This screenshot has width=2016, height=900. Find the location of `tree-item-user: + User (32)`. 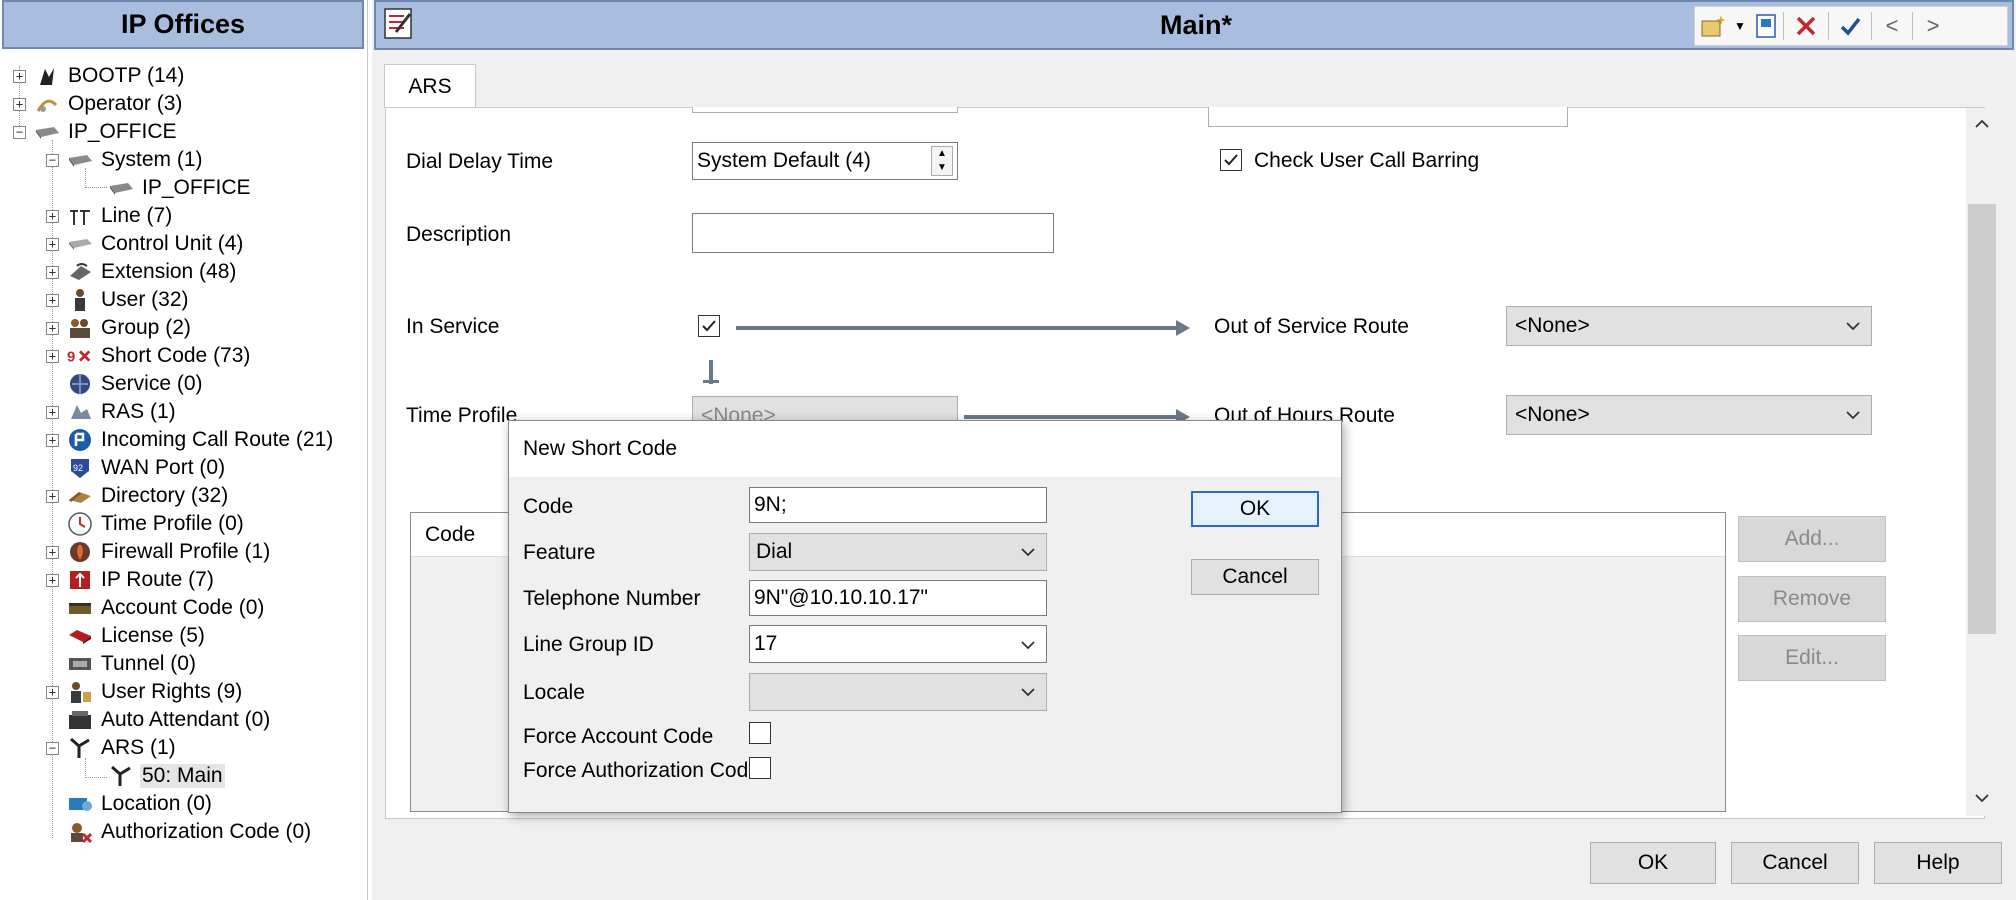

tree-item-user: + User (32) is located at coordinates (118, 300).